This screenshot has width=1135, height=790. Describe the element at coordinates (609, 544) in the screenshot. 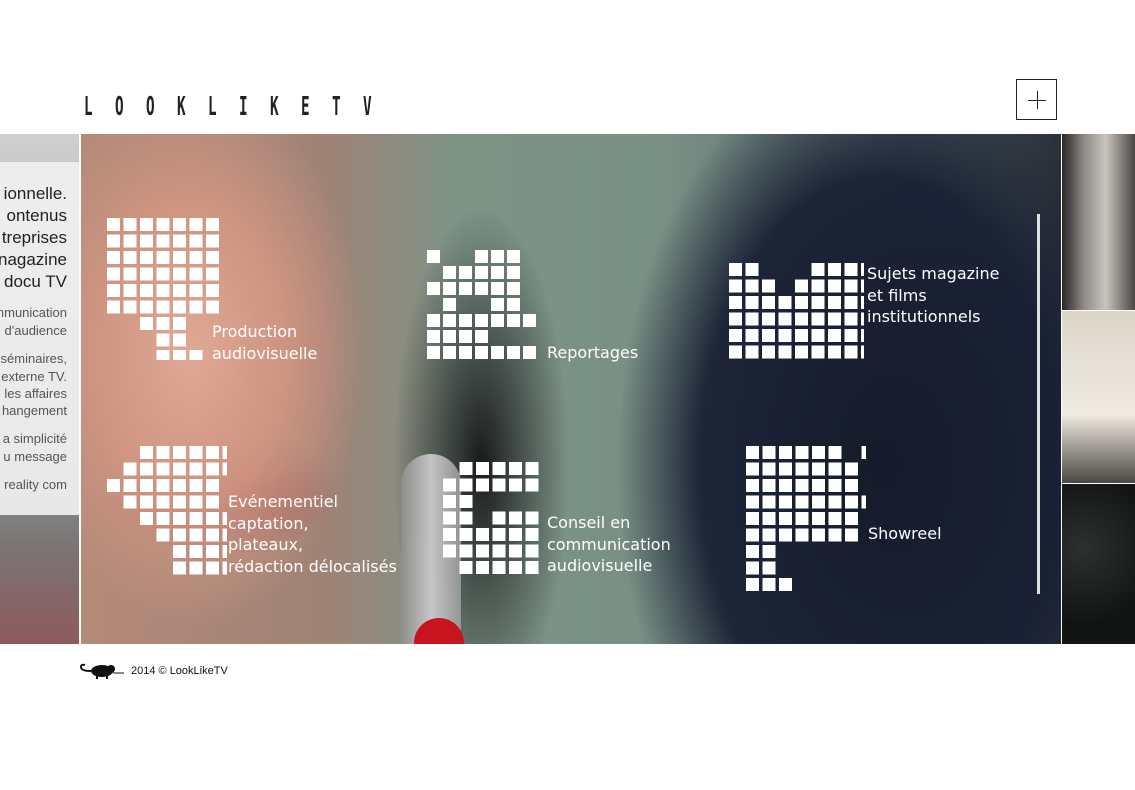

I see `service-label: Conseil en communication audiovisuelle` at that location.